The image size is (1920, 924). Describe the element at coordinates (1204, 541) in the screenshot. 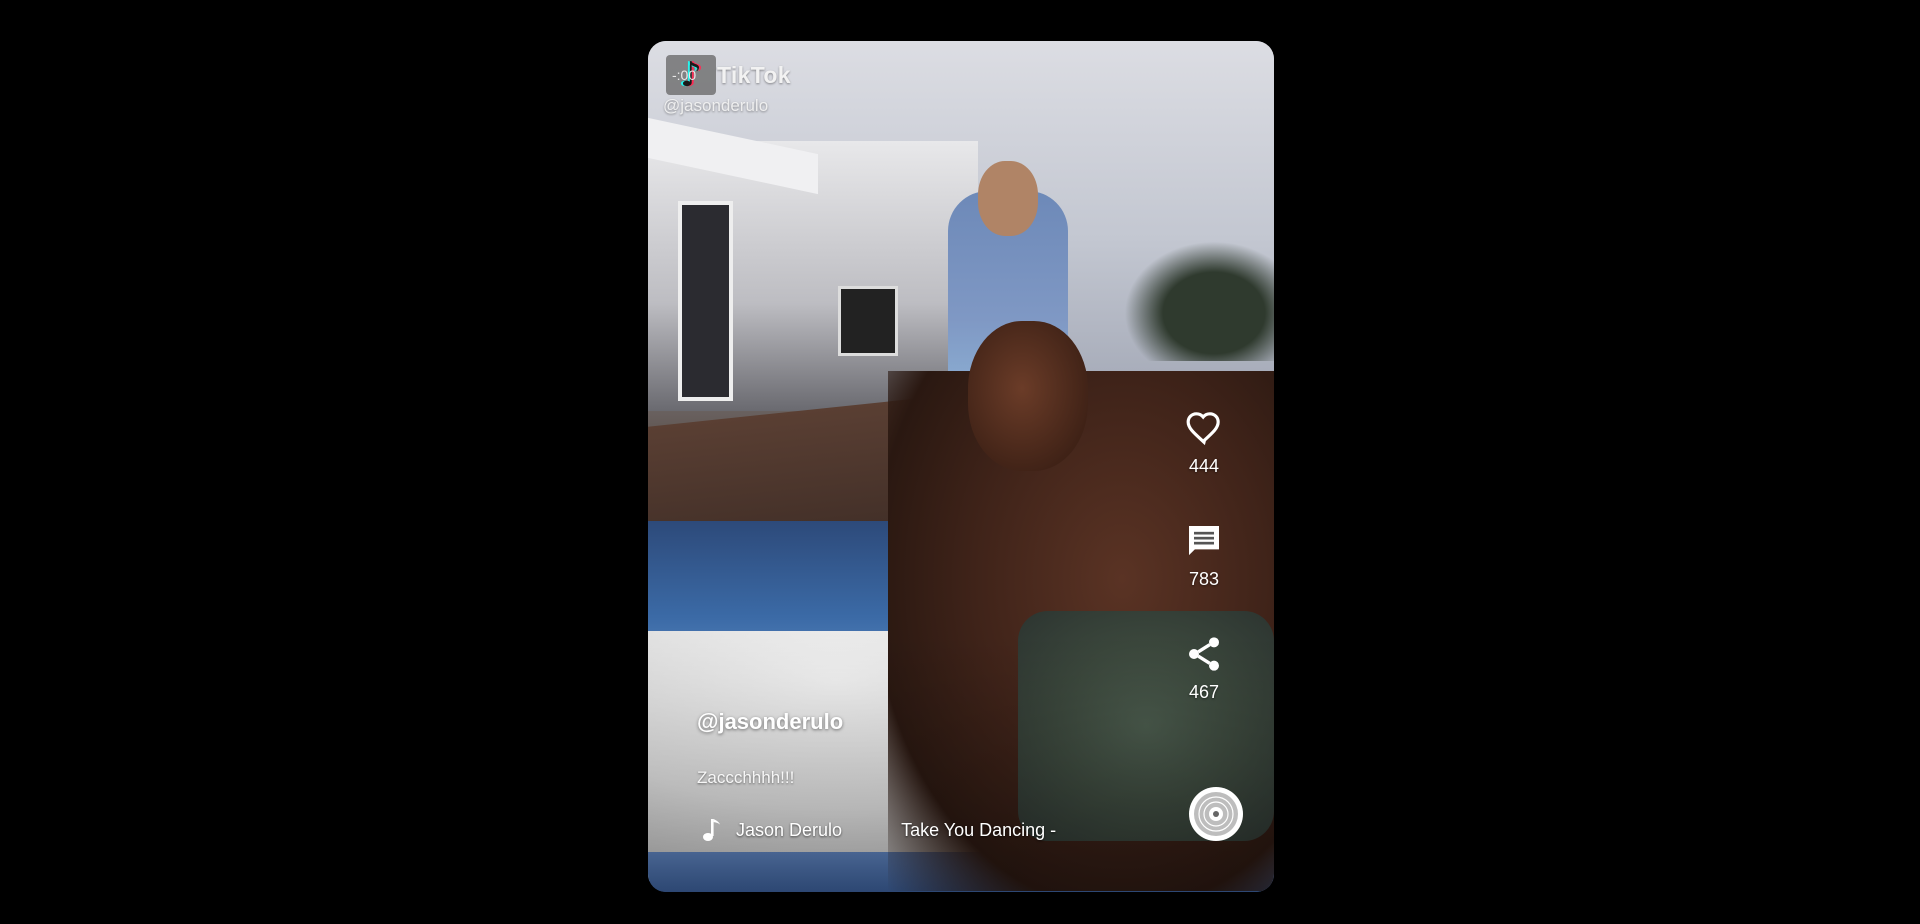

I see `comment-icon` at that location.